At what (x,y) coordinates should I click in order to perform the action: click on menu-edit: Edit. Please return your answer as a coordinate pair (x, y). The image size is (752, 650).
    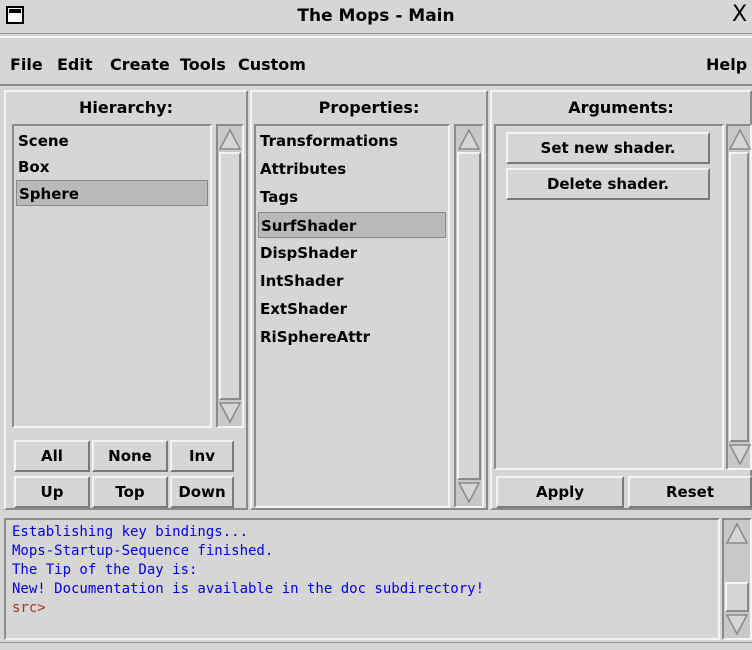
    Looking at the image, I should click on (75, 64).